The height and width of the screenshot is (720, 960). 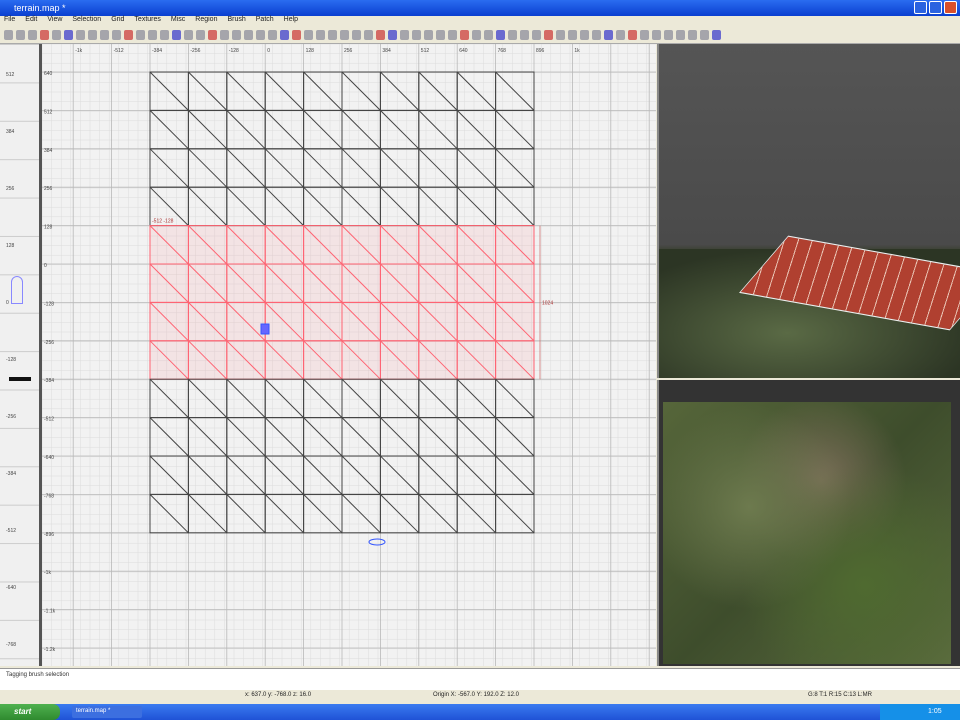 I want to click on menu-misc: Misc, so click(x=178, y=22).